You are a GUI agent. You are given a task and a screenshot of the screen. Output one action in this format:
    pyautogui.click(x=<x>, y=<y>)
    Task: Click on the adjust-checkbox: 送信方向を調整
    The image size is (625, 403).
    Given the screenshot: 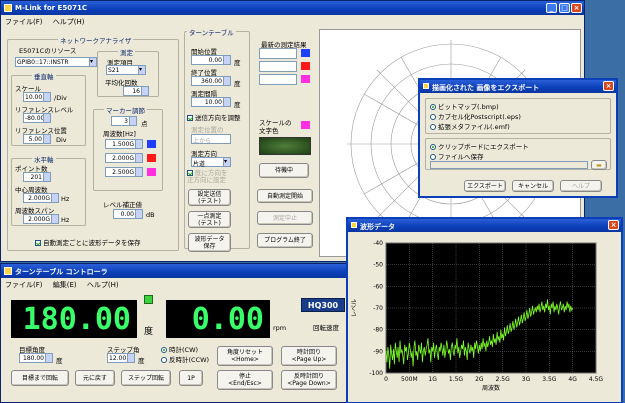 What is the action you would take?
    pyautogui.click(x=214, y=117)
    